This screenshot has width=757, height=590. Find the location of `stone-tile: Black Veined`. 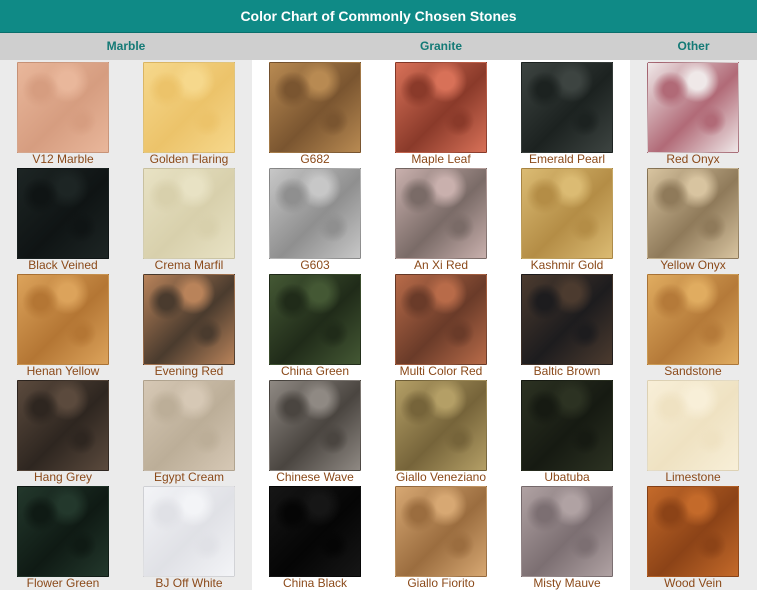

stone-tile: Black Veined is located at coordinates (63, 219).